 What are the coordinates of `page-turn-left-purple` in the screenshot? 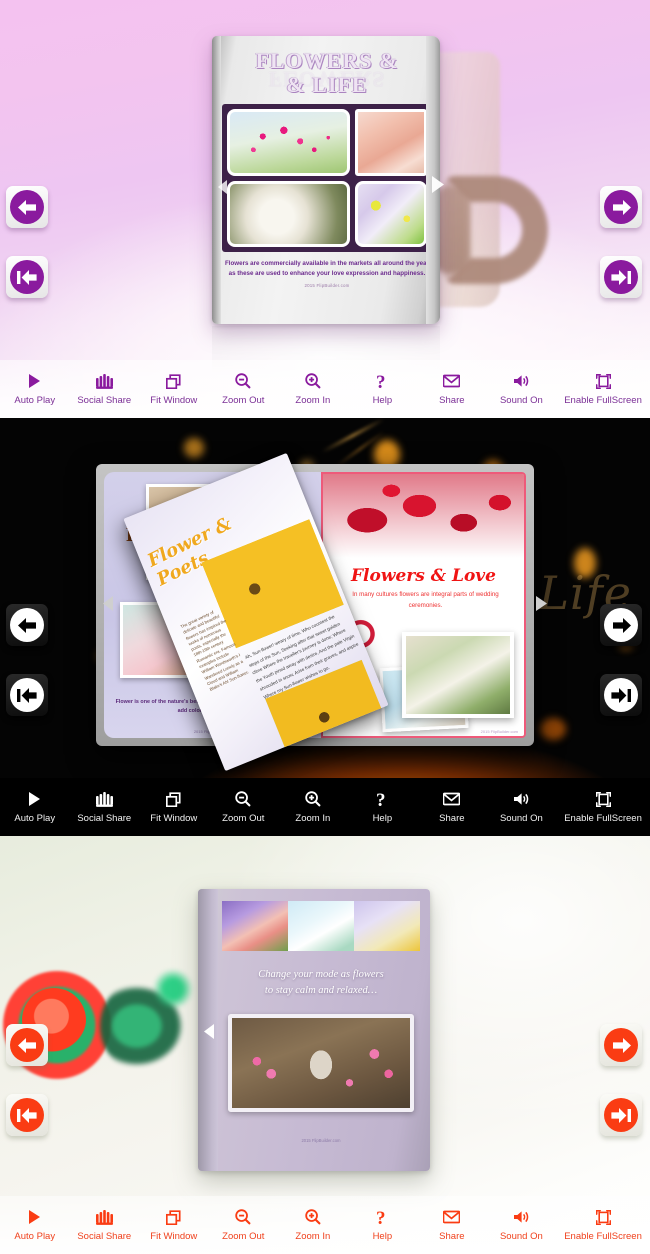 It's located at (223, 189).